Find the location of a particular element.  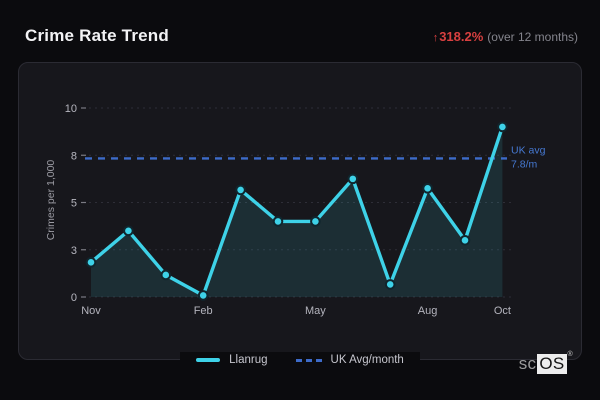

header: Crime Rate Trend ↑318.2% (over 12 months) is located at coordinates (301, 36).